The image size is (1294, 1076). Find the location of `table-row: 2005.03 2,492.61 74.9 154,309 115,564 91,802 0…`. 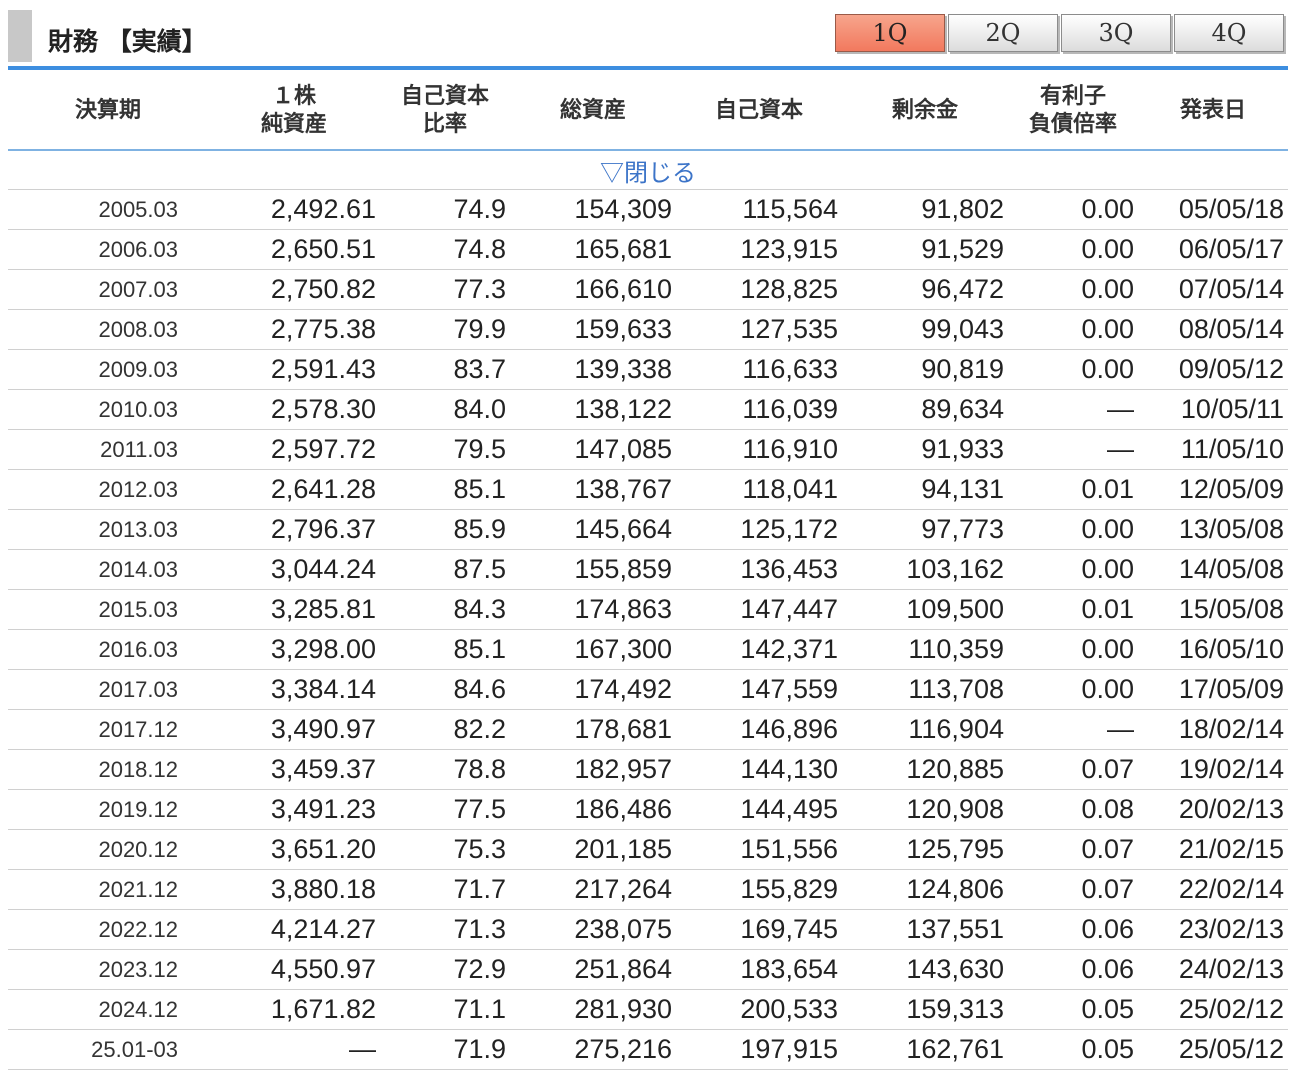

table-row: 2005.03 2,492.61 74.9 154,309 115,564 91,802 0… is located at coordinates (648, 209).